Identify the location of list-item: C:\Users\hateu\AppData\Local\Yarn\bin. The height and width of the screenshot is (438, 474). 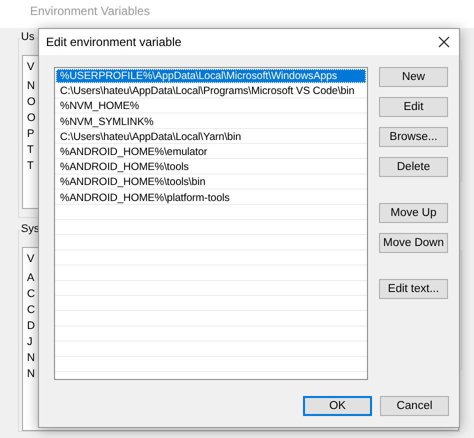
(211, 137).